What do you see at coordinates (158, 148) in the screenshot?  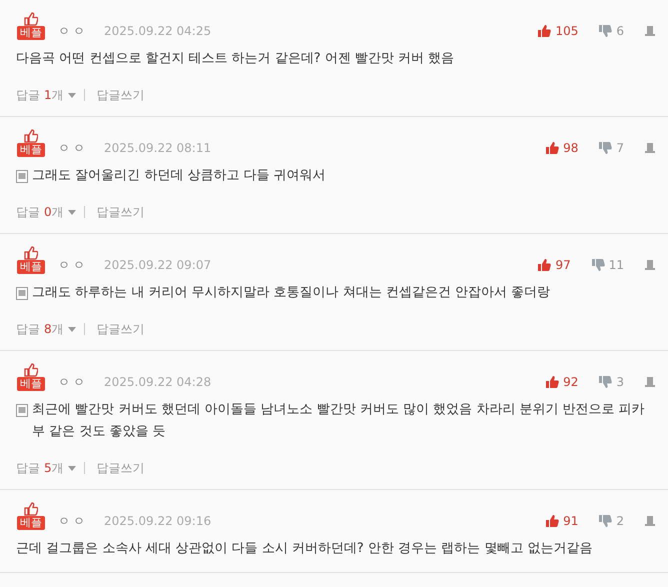 I see `comment-date: 2025.09.22 08:11` at bounding box center [158, 148].